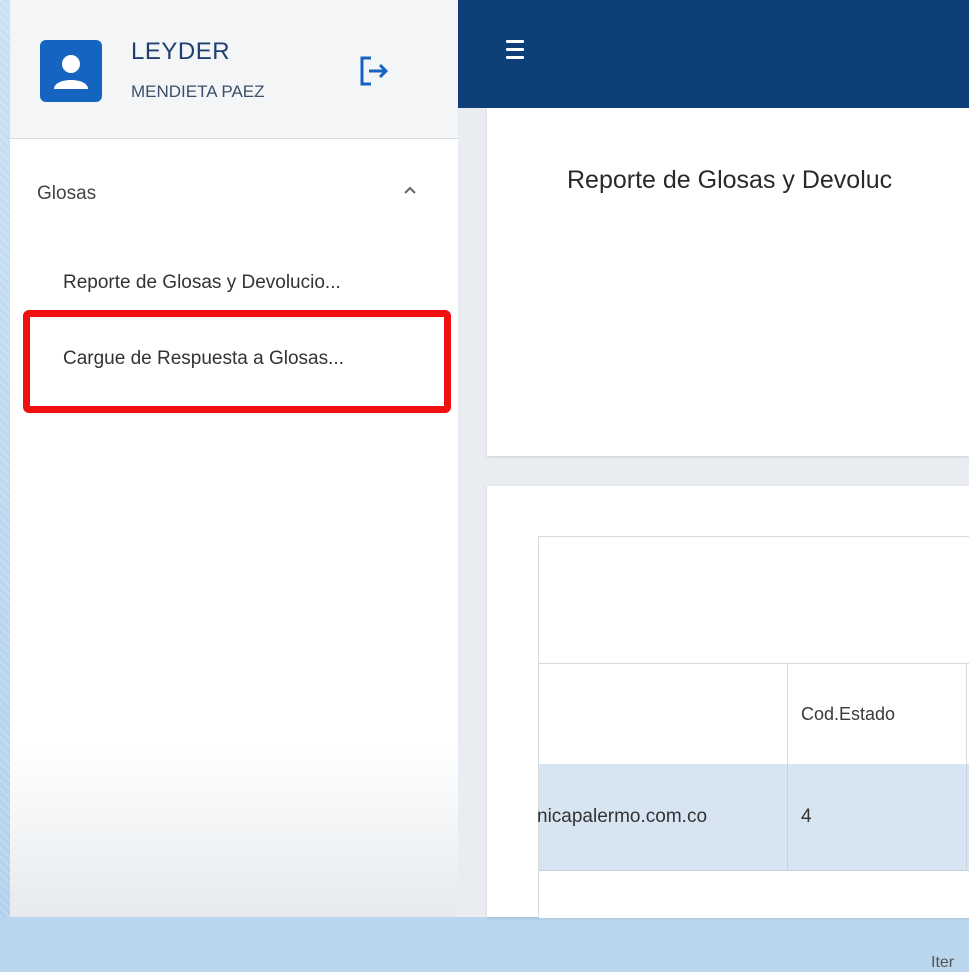  I want to click on menu-icon, so click(519, 49).